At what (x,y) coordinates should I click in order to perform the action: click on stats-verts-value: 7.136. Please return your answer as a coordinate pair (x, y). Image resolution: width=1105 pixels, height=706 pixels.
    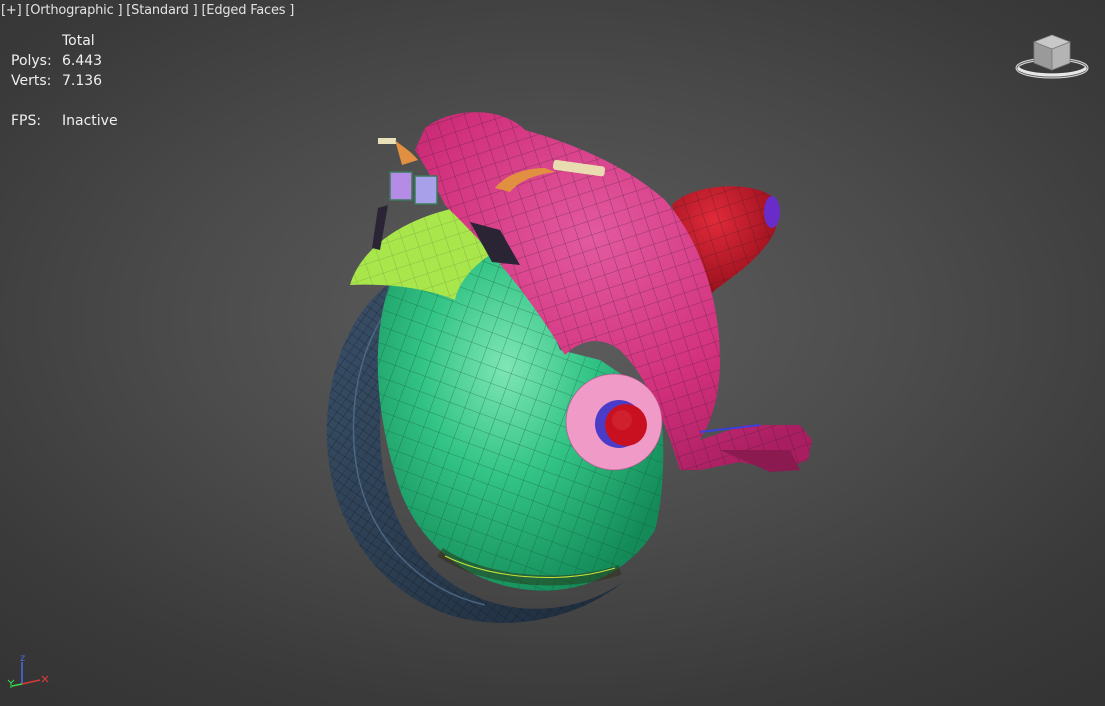
    Looking at the image, I should click on (82, 81).